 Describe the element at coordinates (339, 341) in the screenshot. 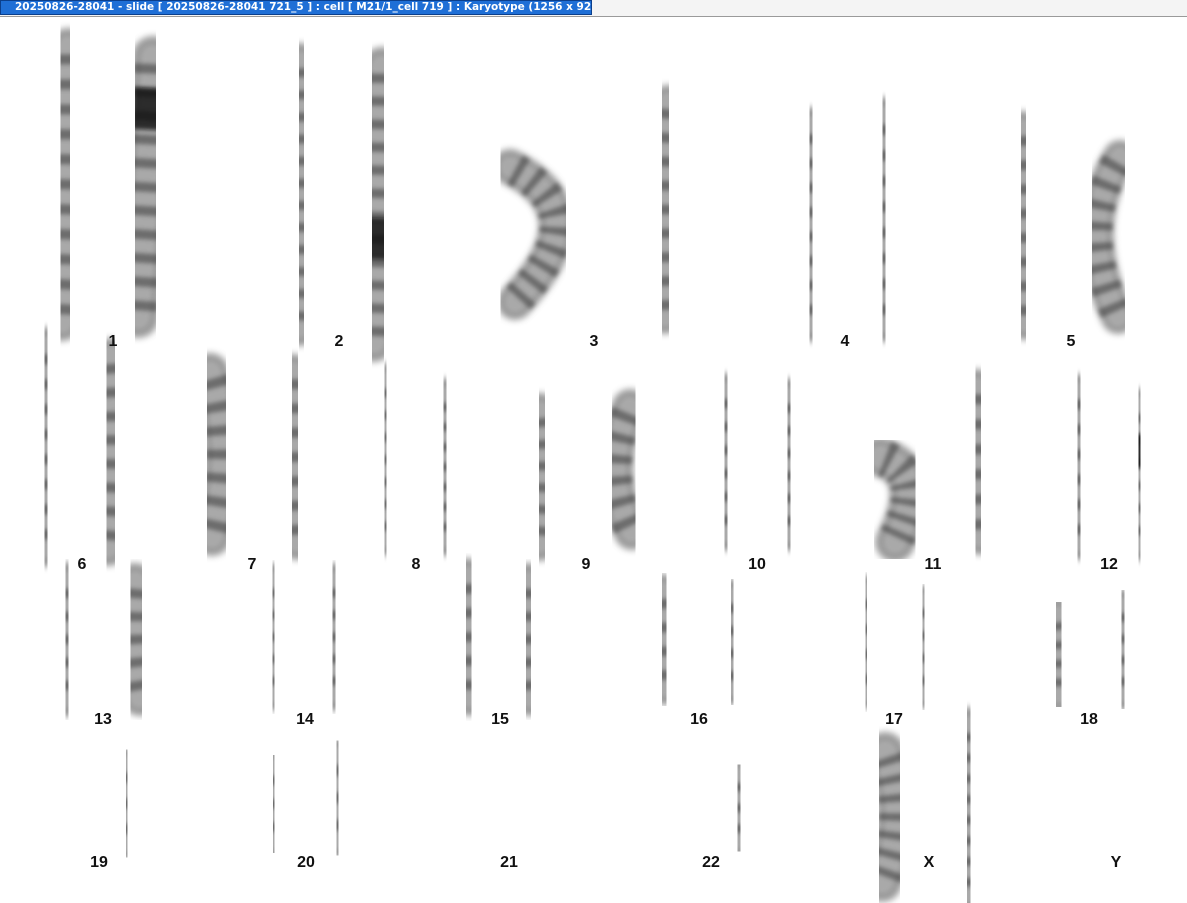

I see `chromosome-label: 2` at that location.